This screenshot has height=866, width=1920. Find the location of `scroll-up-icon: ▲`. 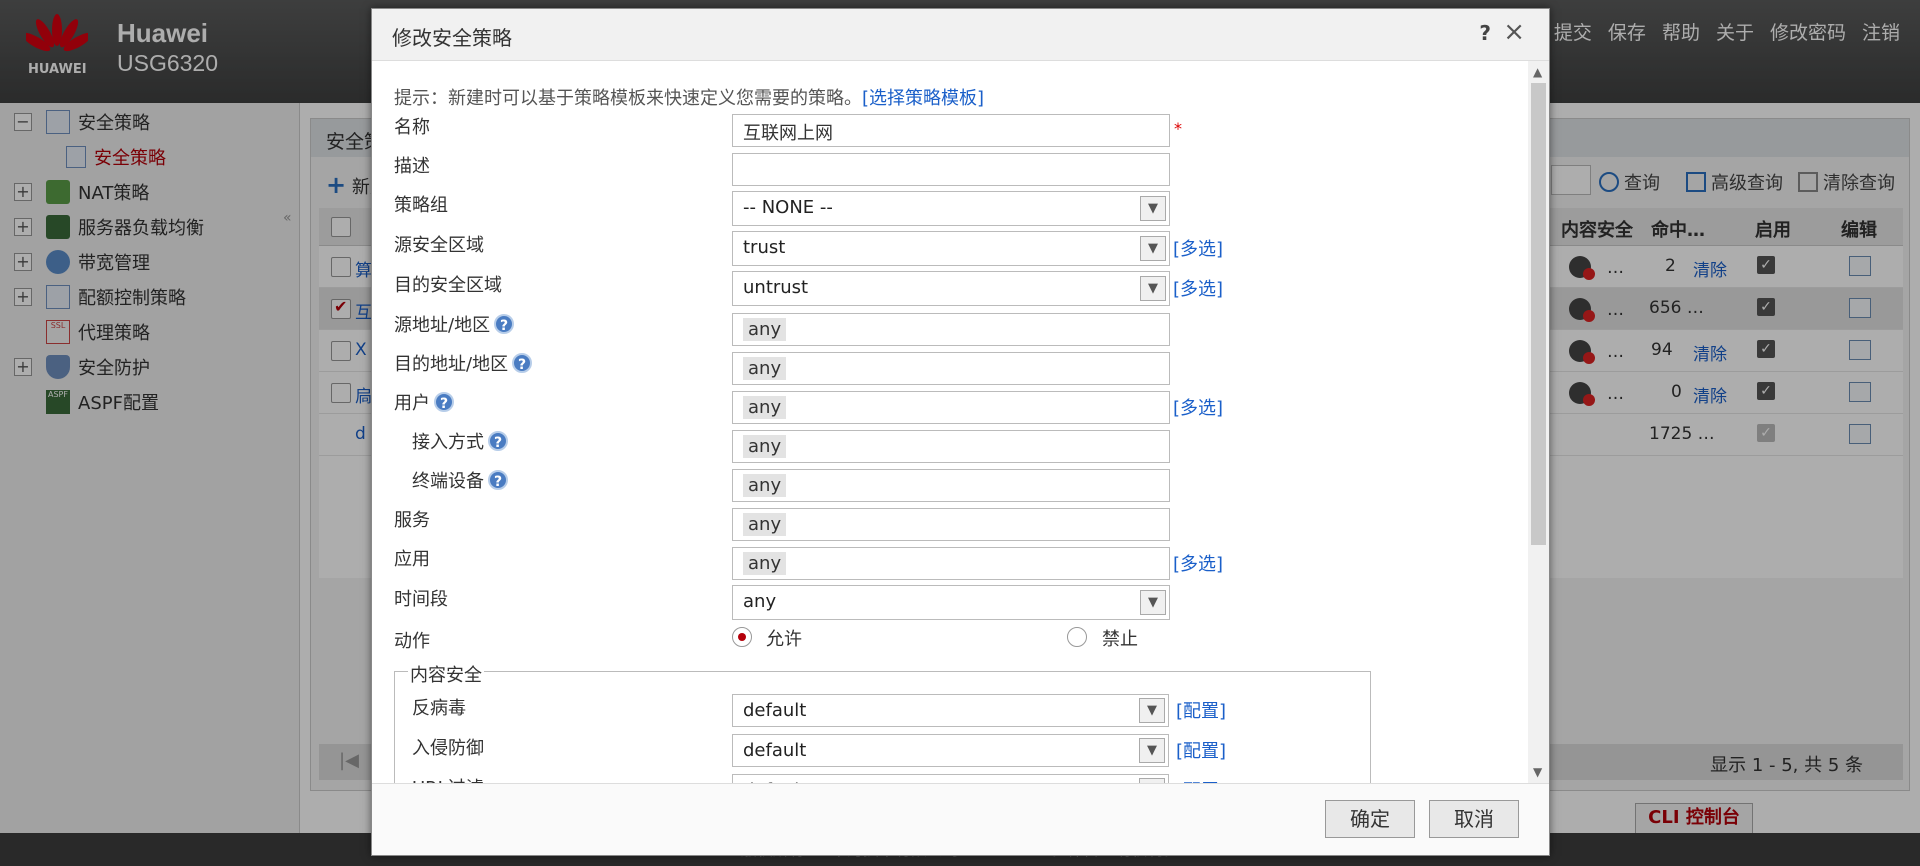

scroll-up-icon: ▲ is located at coordinates (1537, 72).